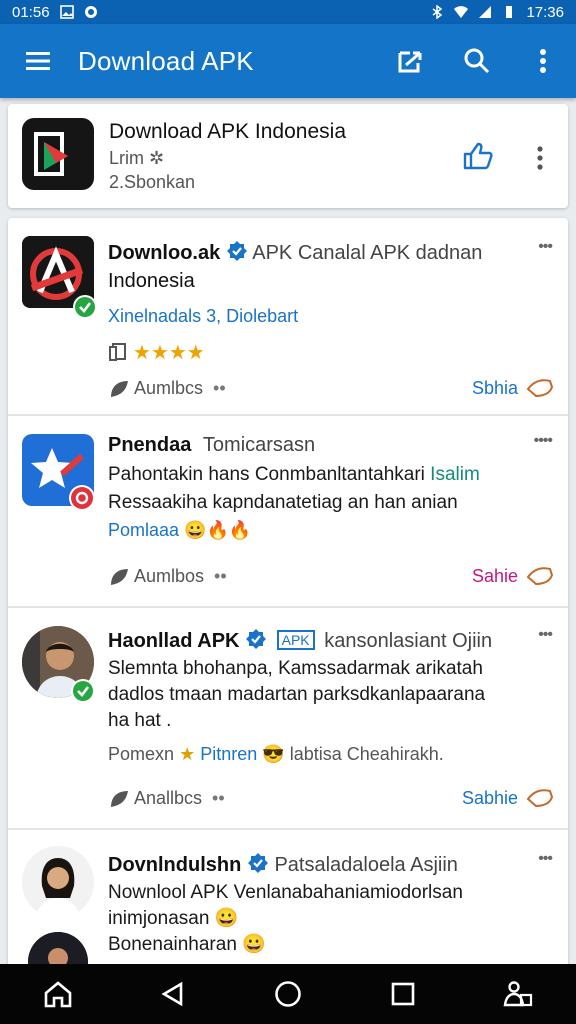 The image size is (576, 1024). What do you see at coordinates (228, 754) in the screenshot?
I see `meta-link: Pitnren` at bounding box center [228, 754].